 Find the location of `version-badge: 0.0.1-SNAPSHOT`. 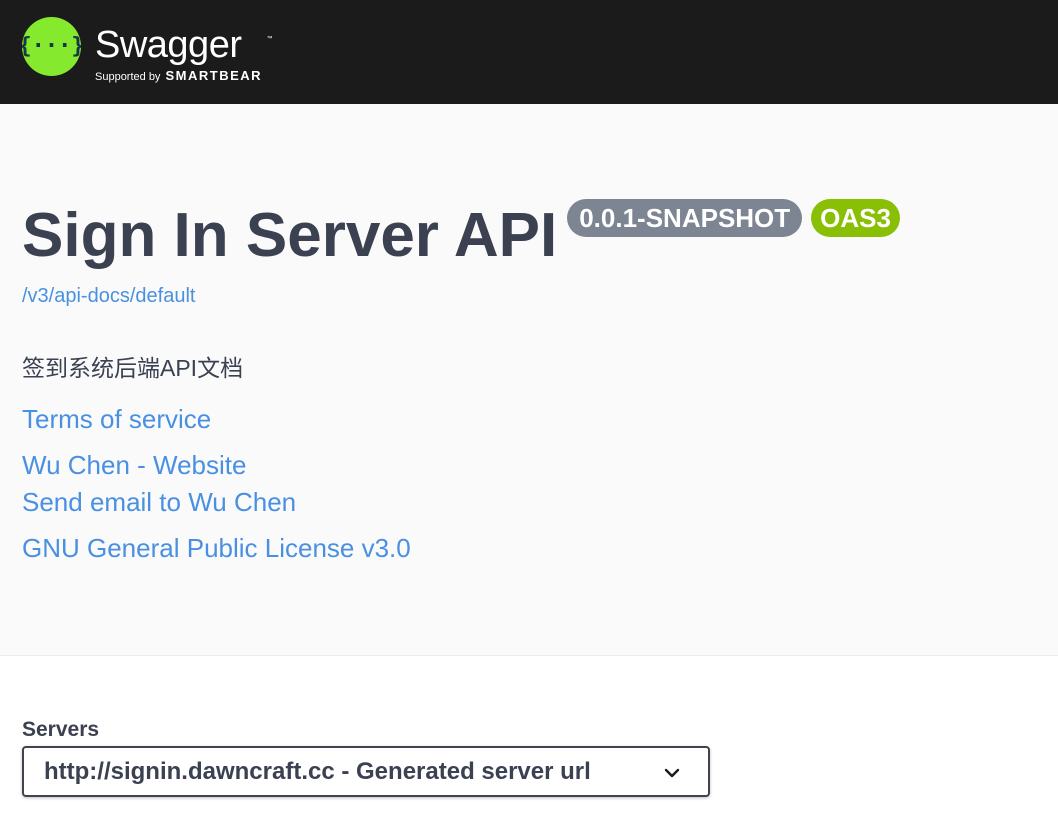

version-badge: 0.0.1-SNAPSHOT is located at coordinates (685, 218).